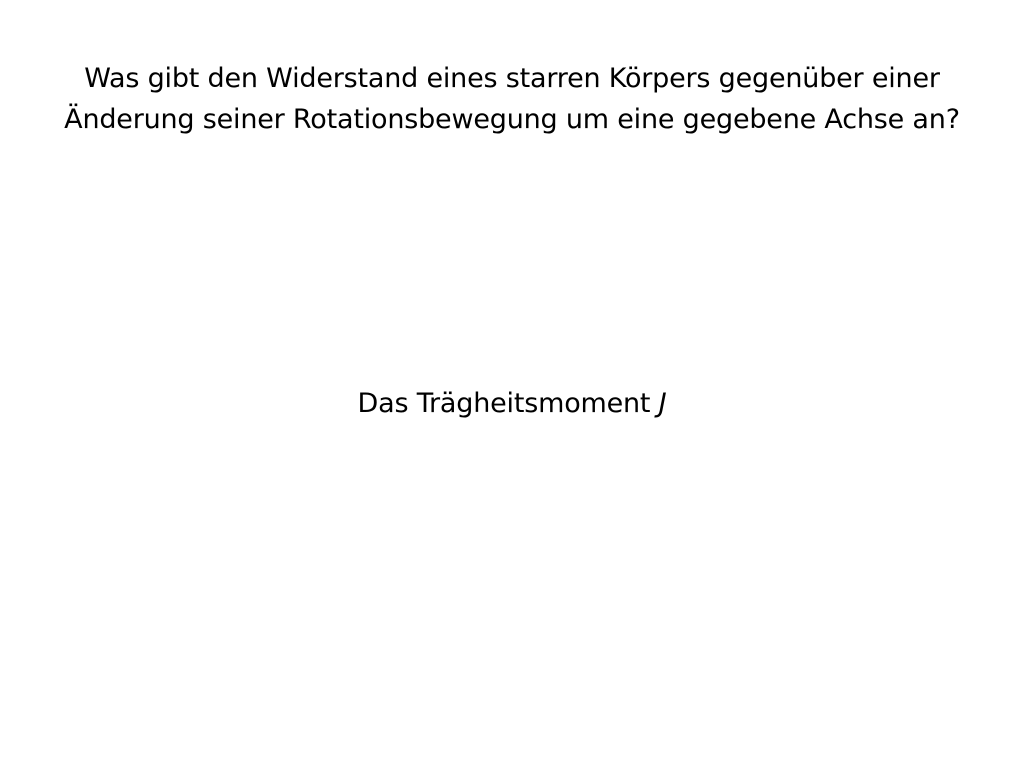 The width and height of the screenshot is (1024, 768). I want to click on answer-symbol: J, so click(662, 403).